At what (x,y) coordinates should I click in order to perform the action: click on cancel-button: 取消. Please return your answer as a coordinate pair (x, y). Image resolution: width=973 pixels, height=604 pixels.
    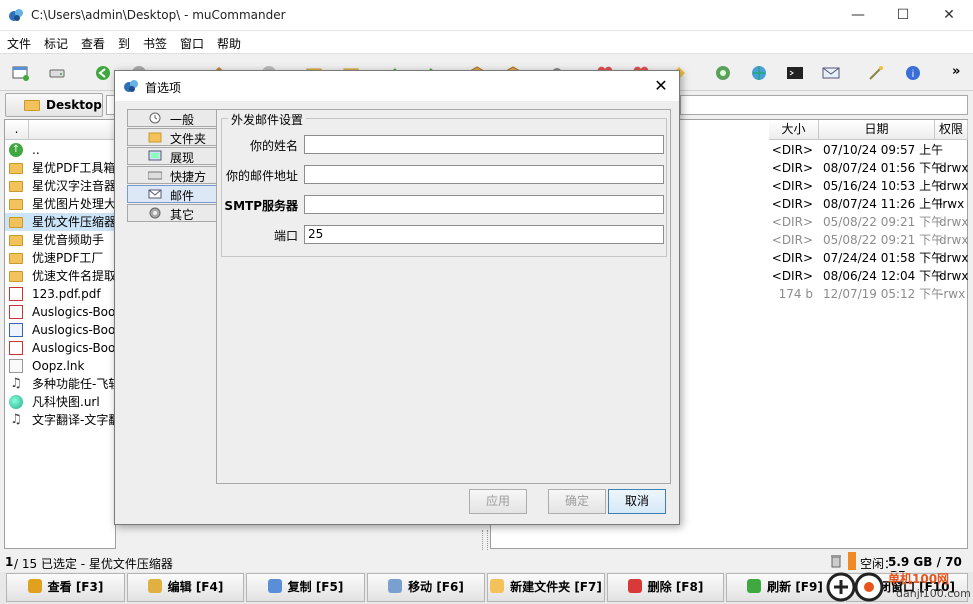
    Looking at the image, I should click on (637, 501).